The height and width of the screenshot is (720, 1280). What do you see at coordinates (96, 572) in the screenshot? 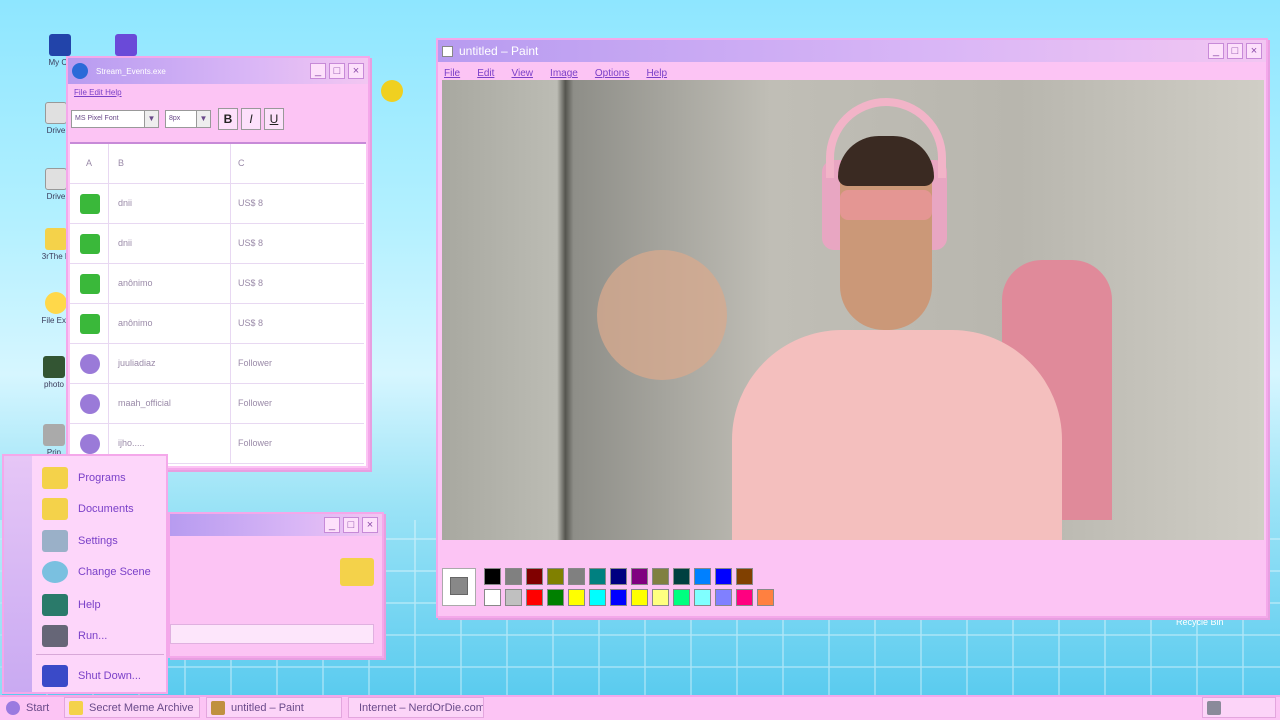
I see `start-item-change-scene: Change Scene` at bounding box center [96, 572].